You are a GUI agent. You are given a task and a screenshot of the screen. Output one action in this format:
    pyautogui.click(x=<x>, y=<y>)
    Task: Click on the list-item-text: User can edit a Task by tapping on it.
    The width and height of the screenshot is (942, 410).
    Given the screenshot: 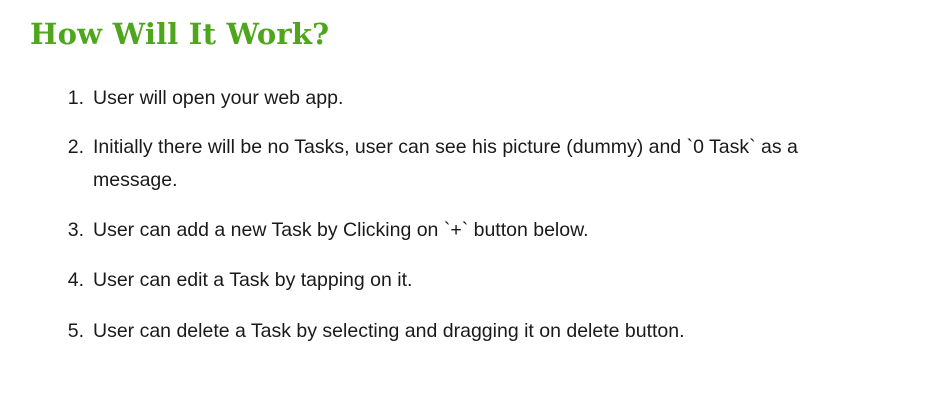 What is the action you would take?
    pyautogui.click(x=253, y=280)
    